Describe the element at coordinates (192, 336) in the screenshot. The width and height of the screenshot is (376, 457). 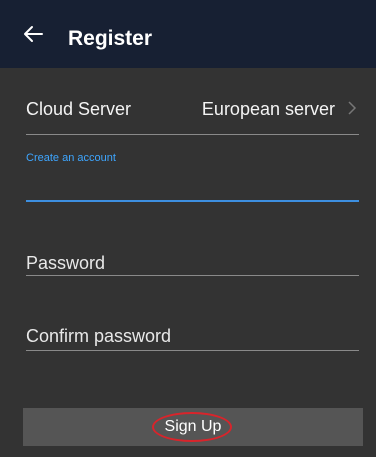
I see `confirm-password-input` at that location.